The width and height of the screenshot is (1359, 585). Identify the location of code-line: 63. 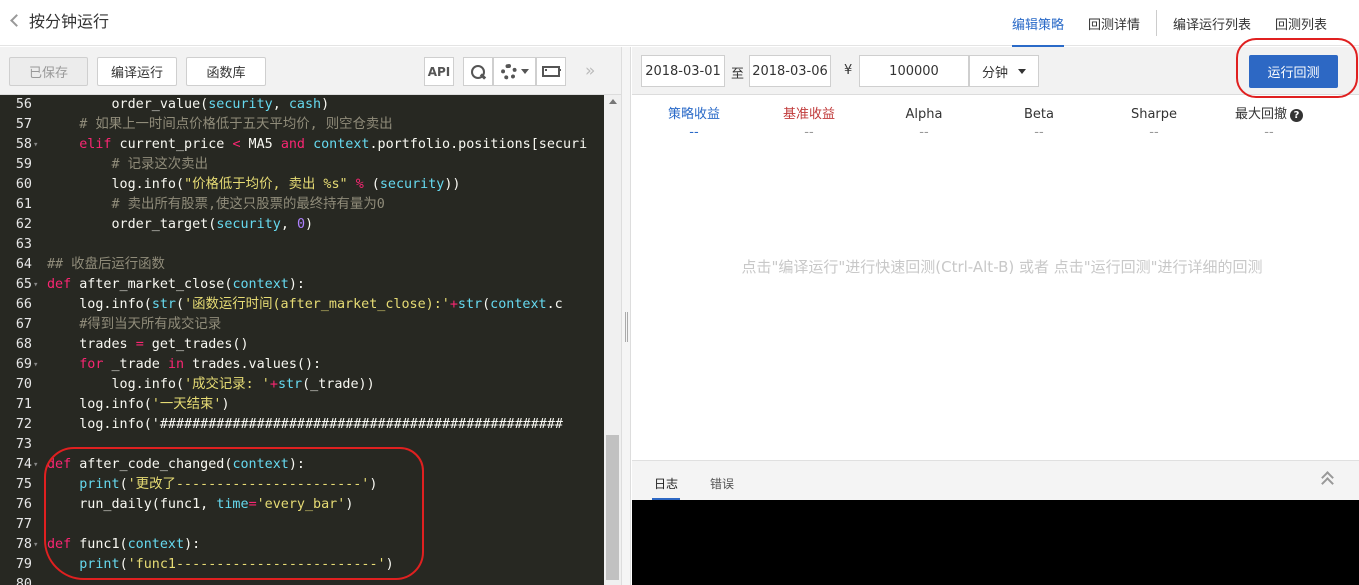
(302, 245).